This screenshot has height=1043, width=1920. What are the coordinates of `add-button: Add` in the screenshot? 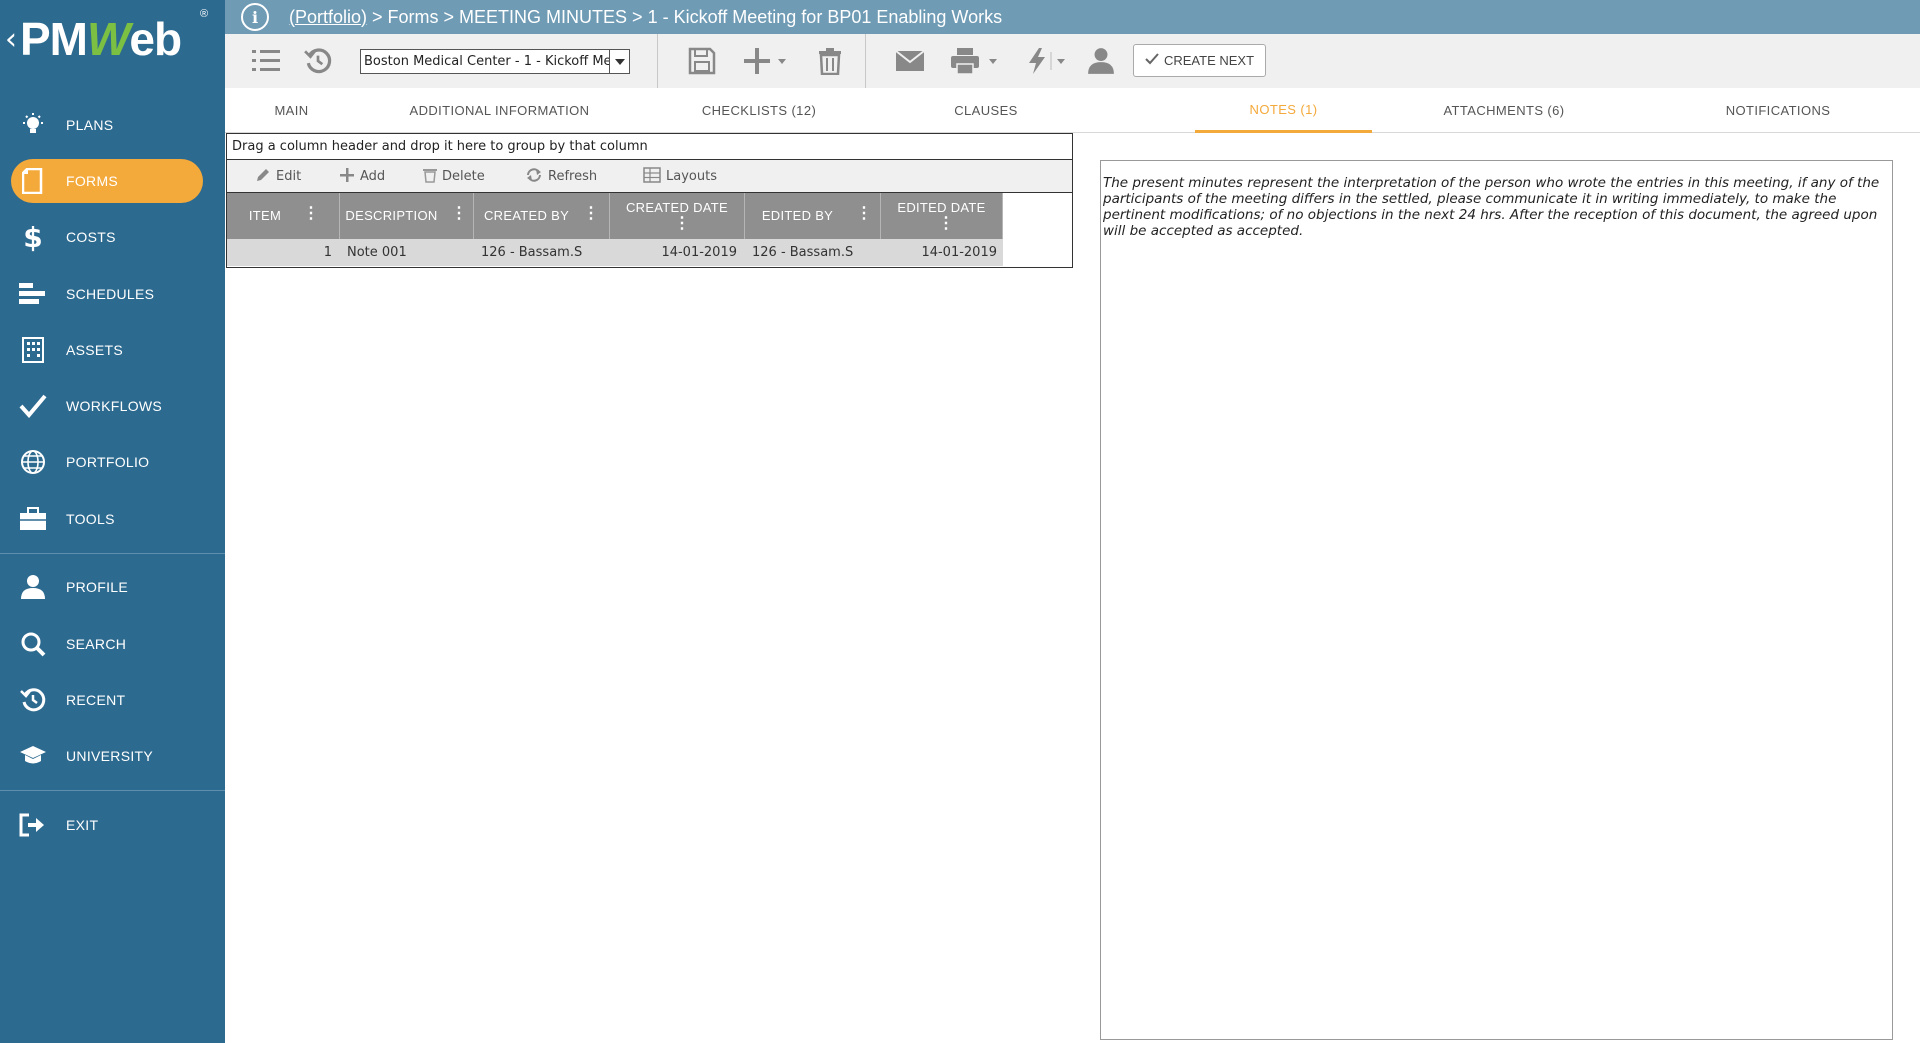 It's located at (362, 176).